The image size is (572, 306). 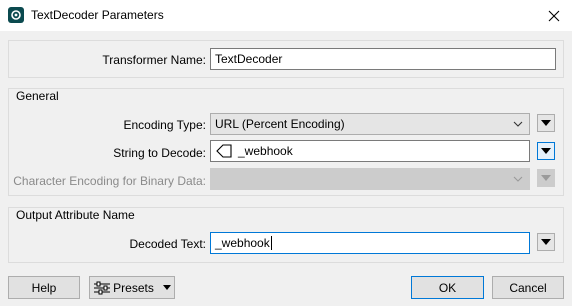 I want to click on help-button: Help, so click(x=44, y=287).